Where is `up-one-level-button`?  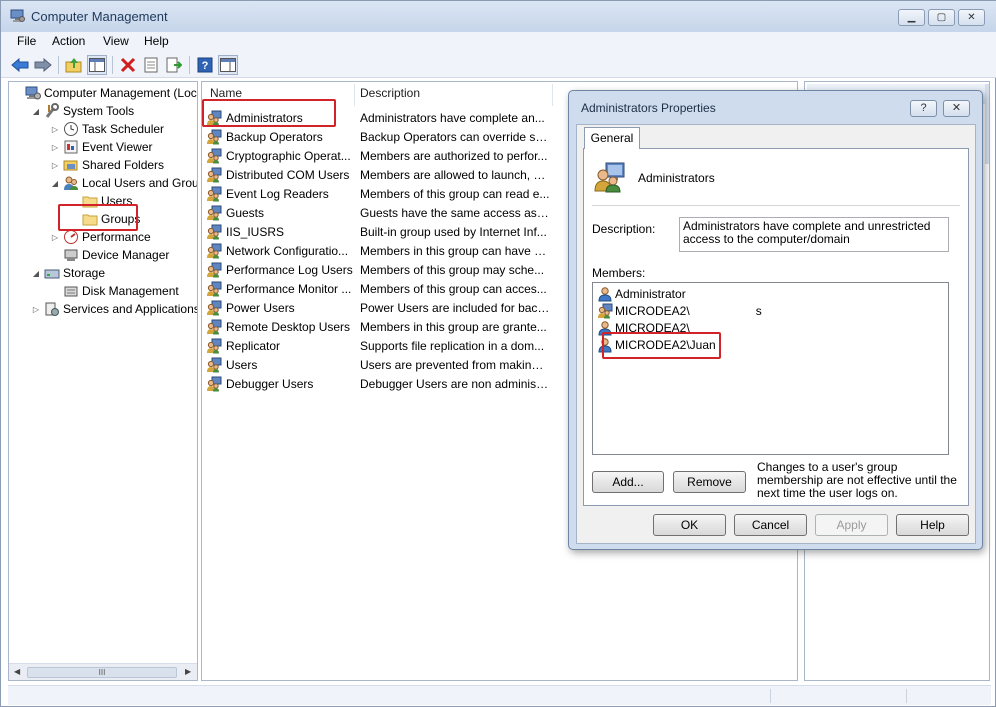 up-one-level-button is located at coordinates (74, 65).